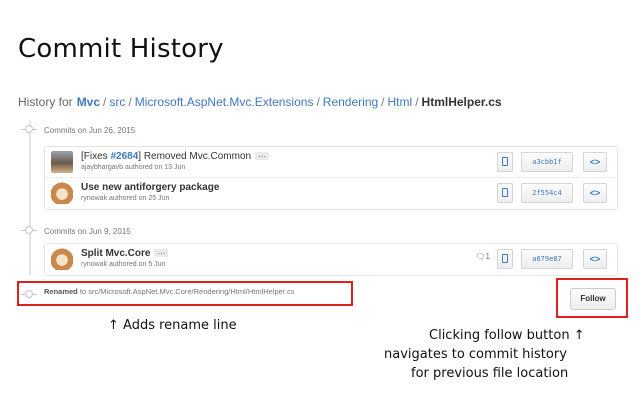 This screenshot has height=400, width=640. What do you see at coordinates (96, 156) in the screenshot?
I see `commit-message-prefix: [Fixes` at bounding box center [96, 156].